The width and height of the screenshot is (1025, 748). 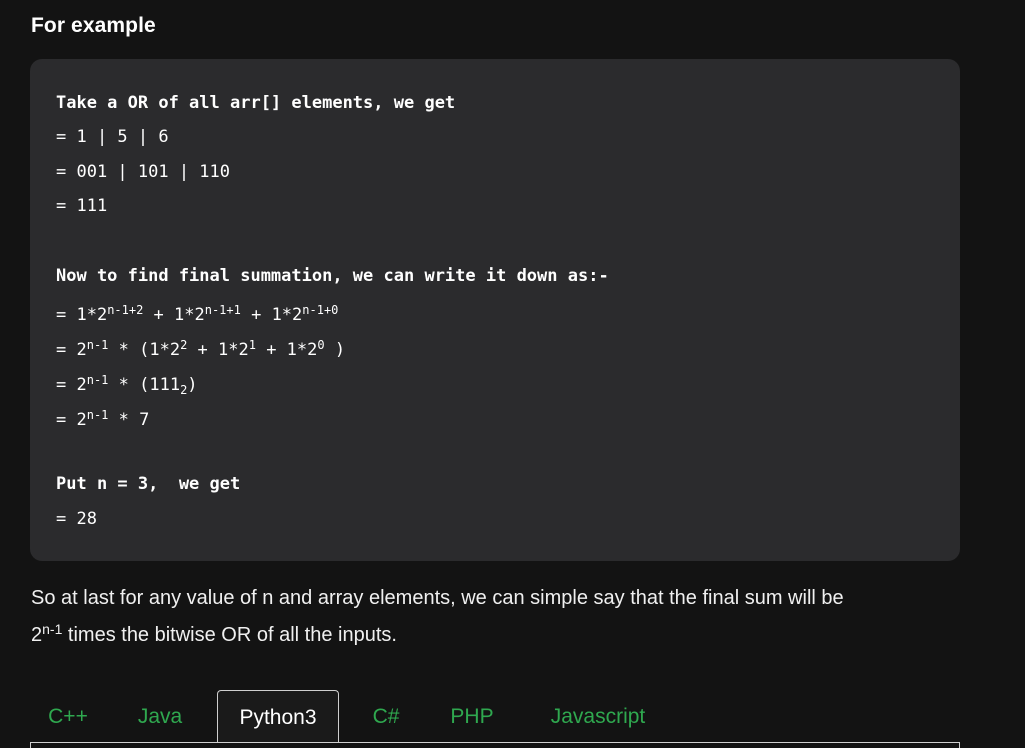 I want to click on code-panel, so click(x=495, y=745).